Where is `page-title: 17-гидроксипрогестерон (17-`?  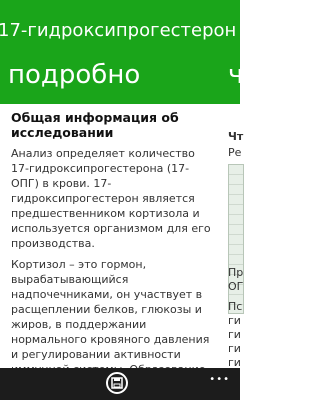
page-title: 17-гидроксипрогестерон (17- is located at coordinates (129, 30).